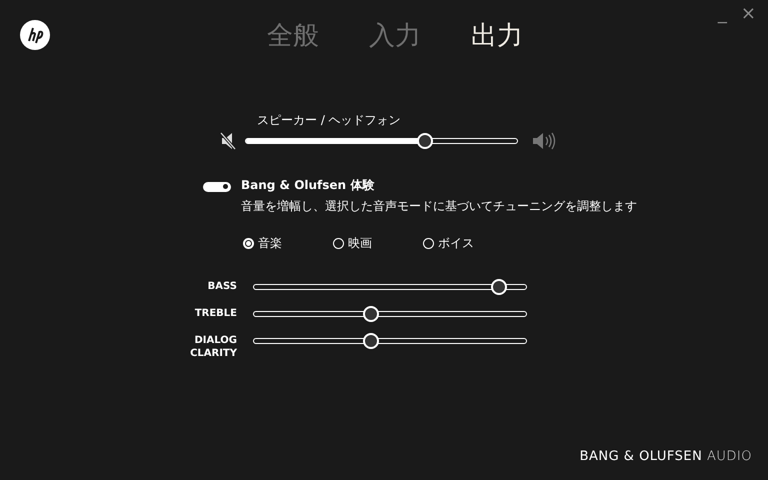 The image size is (768, 480). I want to click on logo-icon, so click(35, 35).